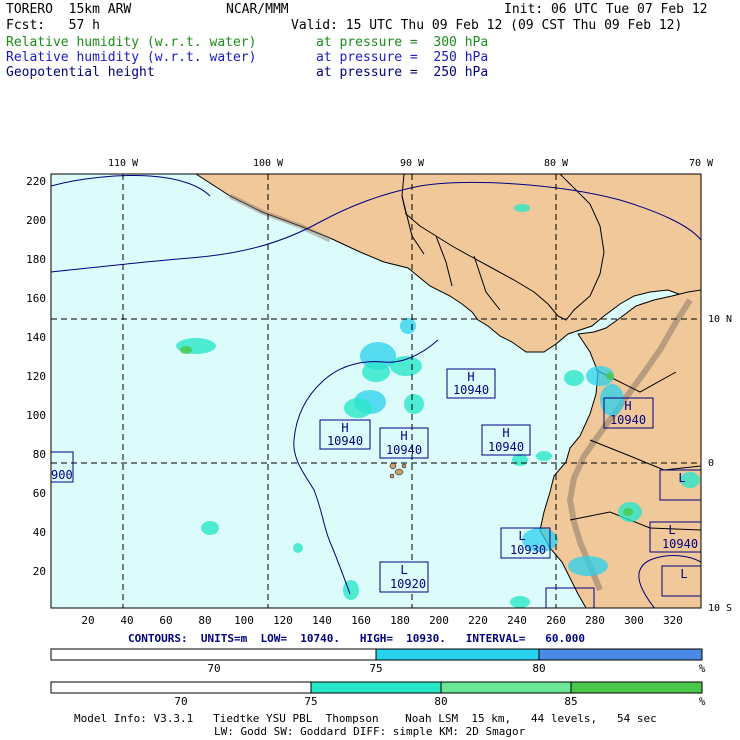  What do you see at coordinates (408, 584) in the screenshot?
I see `low-value-1: 10920` at bounding box center [408, 584].